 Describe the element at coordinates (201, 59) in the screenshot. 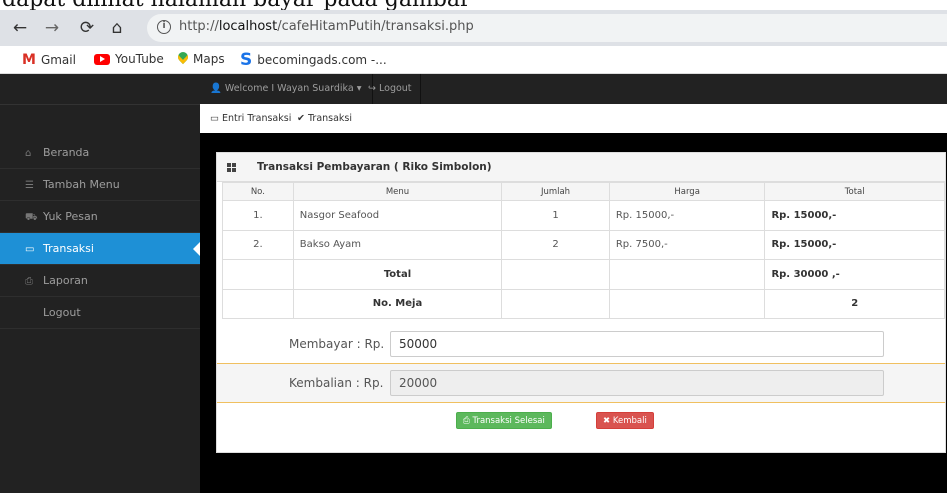

I see `bookmark-maps: Maps` at that location.